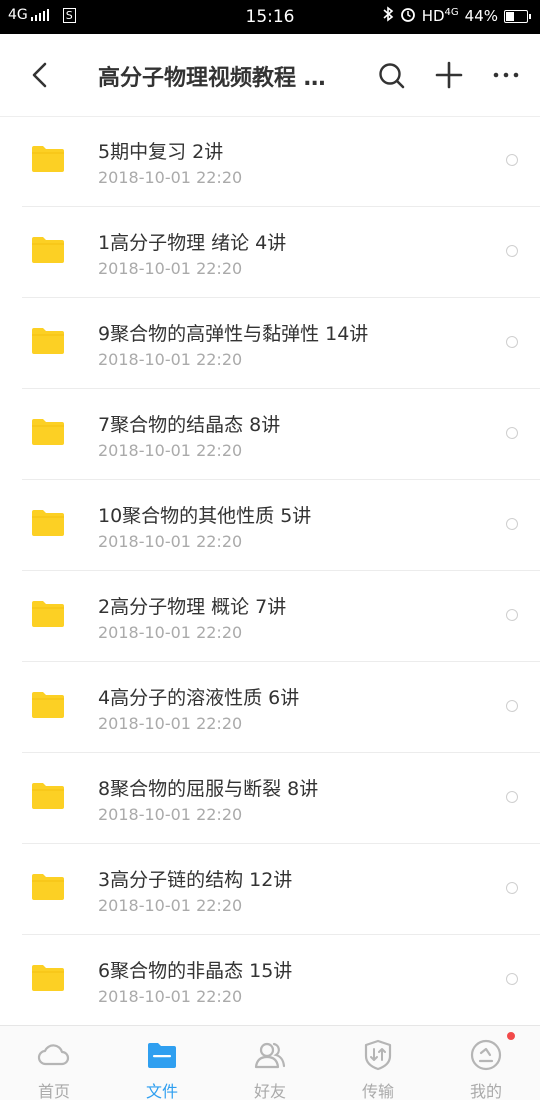  I want to click on friends-icon, so click(270, 1055).